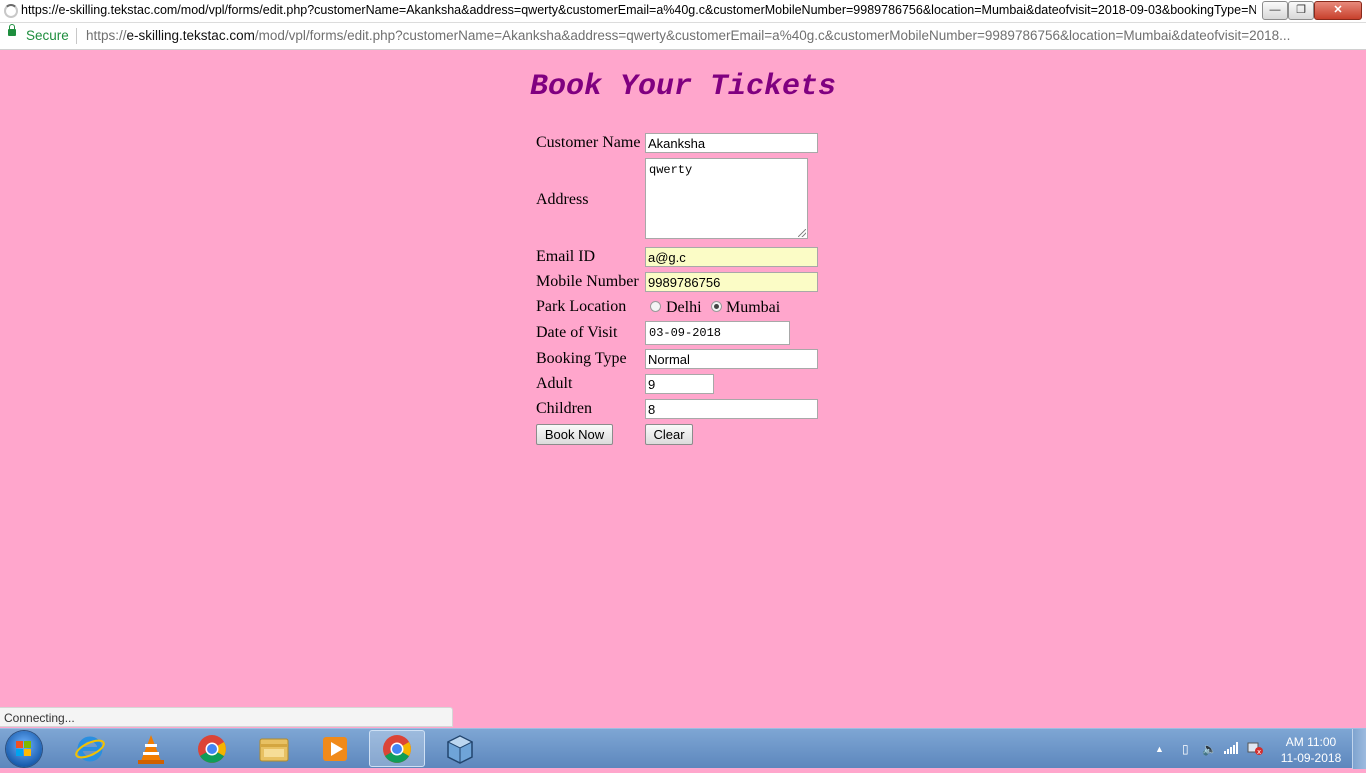 The height and width of the screenshot is (773, 1366). Describe the element at coordinates (1209, 749) in the screenshot. I see `volume-icon: 🔈` at that location.